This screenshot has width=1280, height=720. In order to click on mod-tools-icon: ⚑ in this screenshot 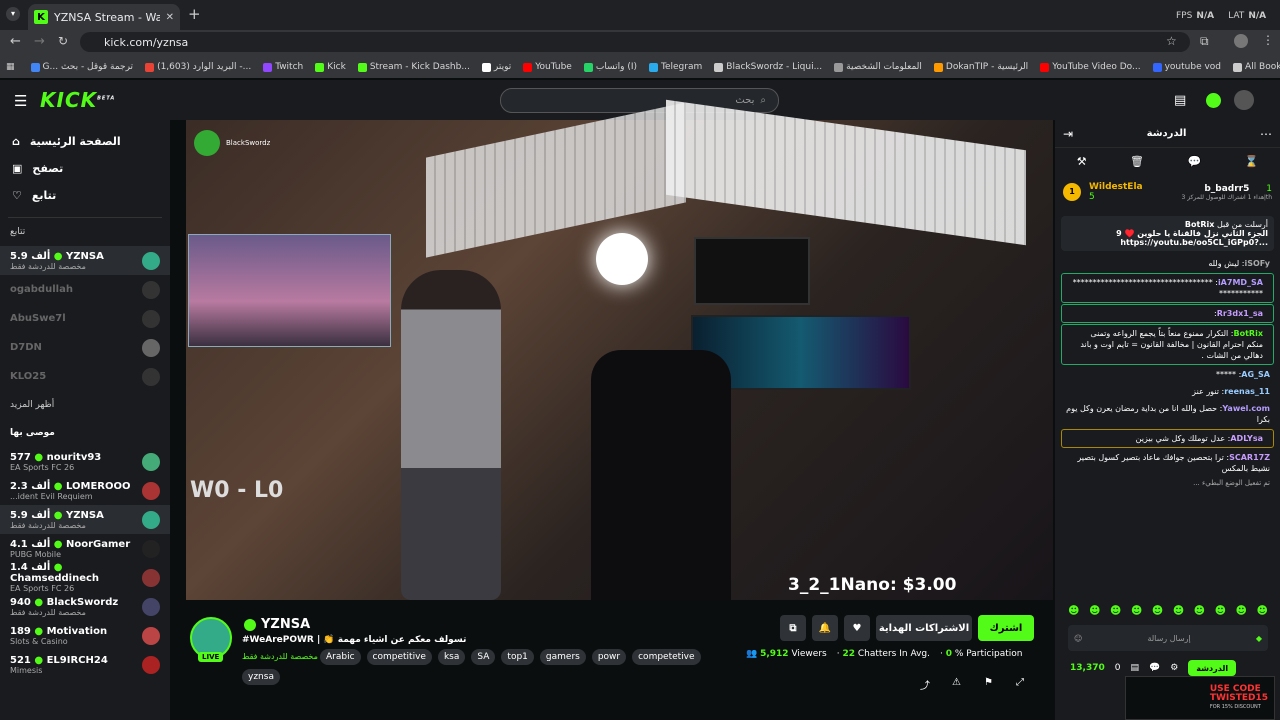, I will do `click(988, 682)`.